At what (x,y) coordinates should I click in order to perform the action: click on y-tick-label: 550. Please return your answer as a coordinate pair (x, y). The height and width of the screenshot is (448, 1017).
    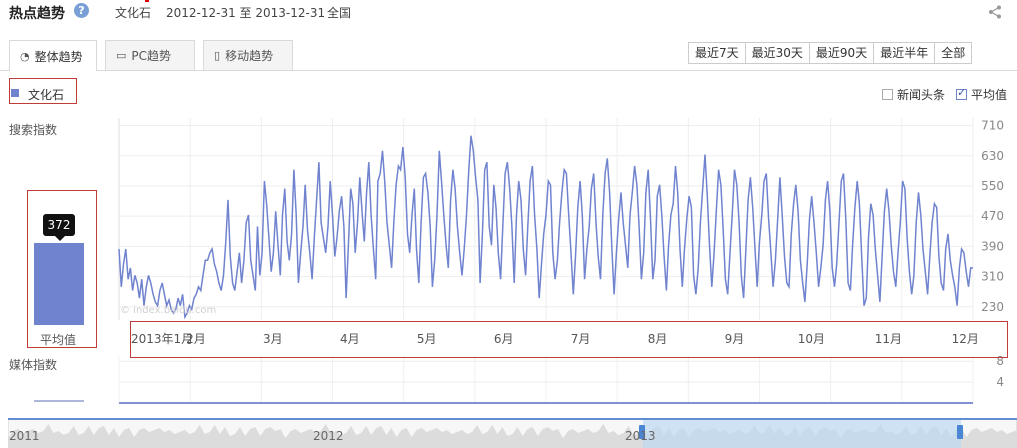
    Looking at the image, I should click on (992, 186).